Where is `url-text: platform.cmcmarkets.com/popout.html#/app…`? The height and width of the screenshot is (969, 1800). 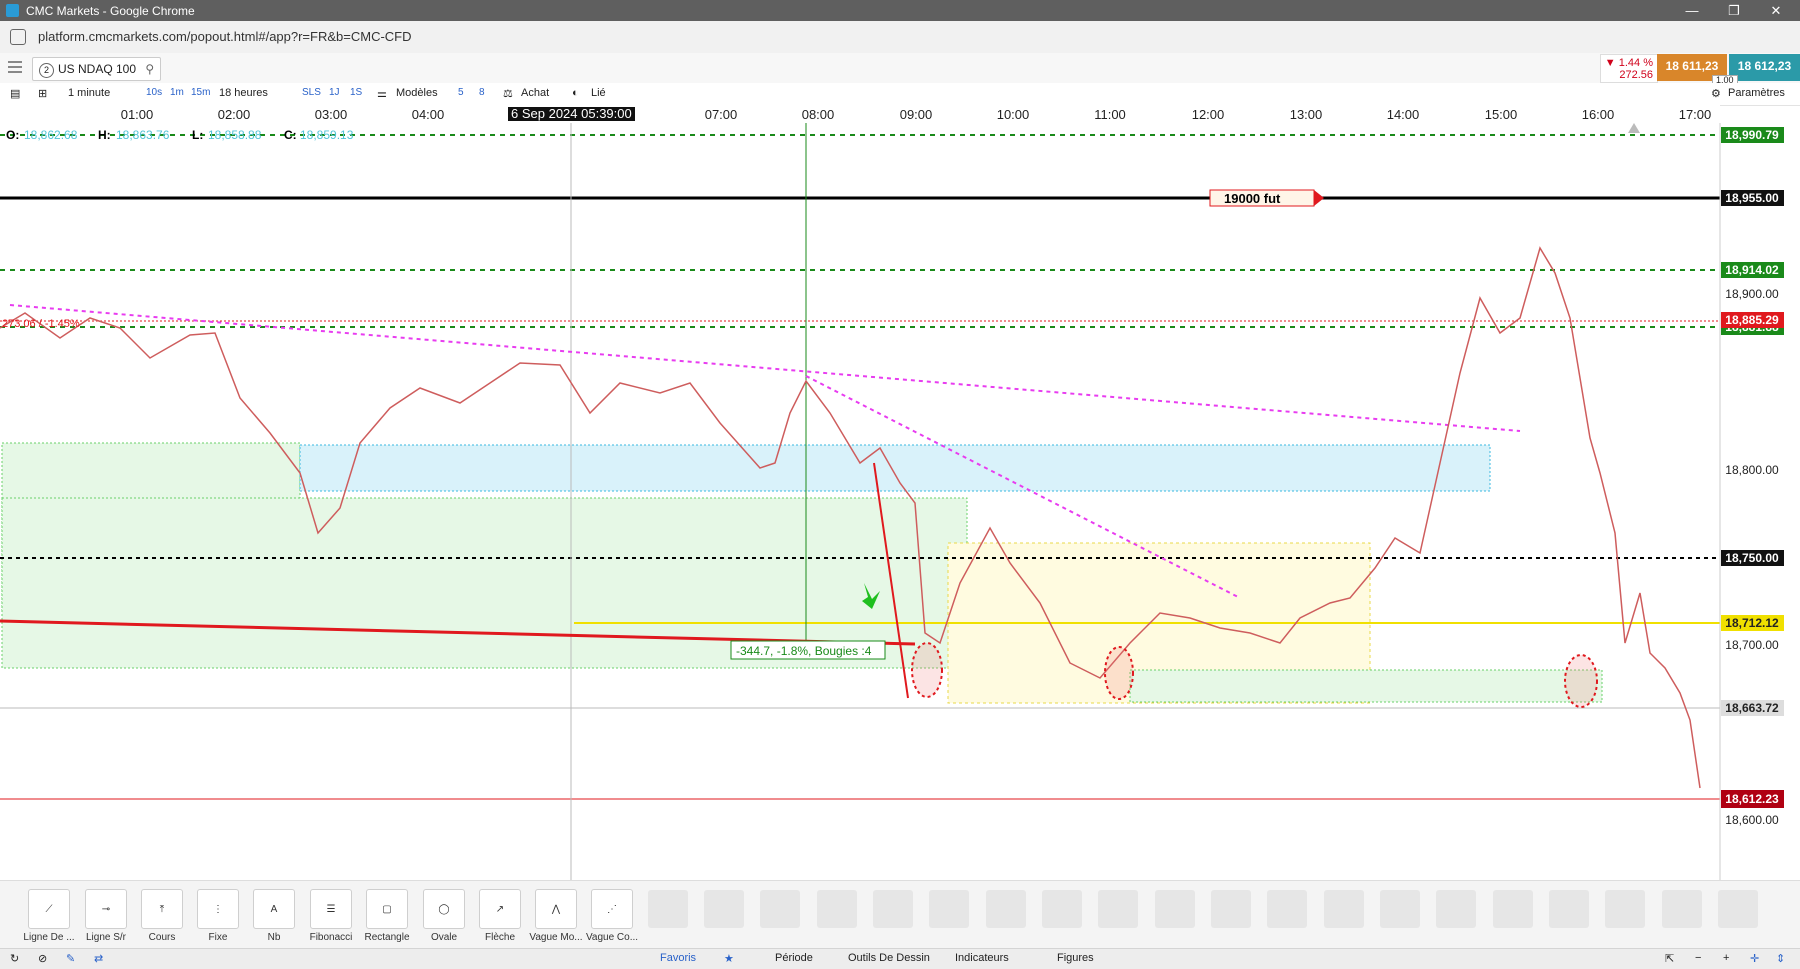
url-text: platform.cmcmarkets.com/popout.html#/app… is located at coordinates (225, 36).